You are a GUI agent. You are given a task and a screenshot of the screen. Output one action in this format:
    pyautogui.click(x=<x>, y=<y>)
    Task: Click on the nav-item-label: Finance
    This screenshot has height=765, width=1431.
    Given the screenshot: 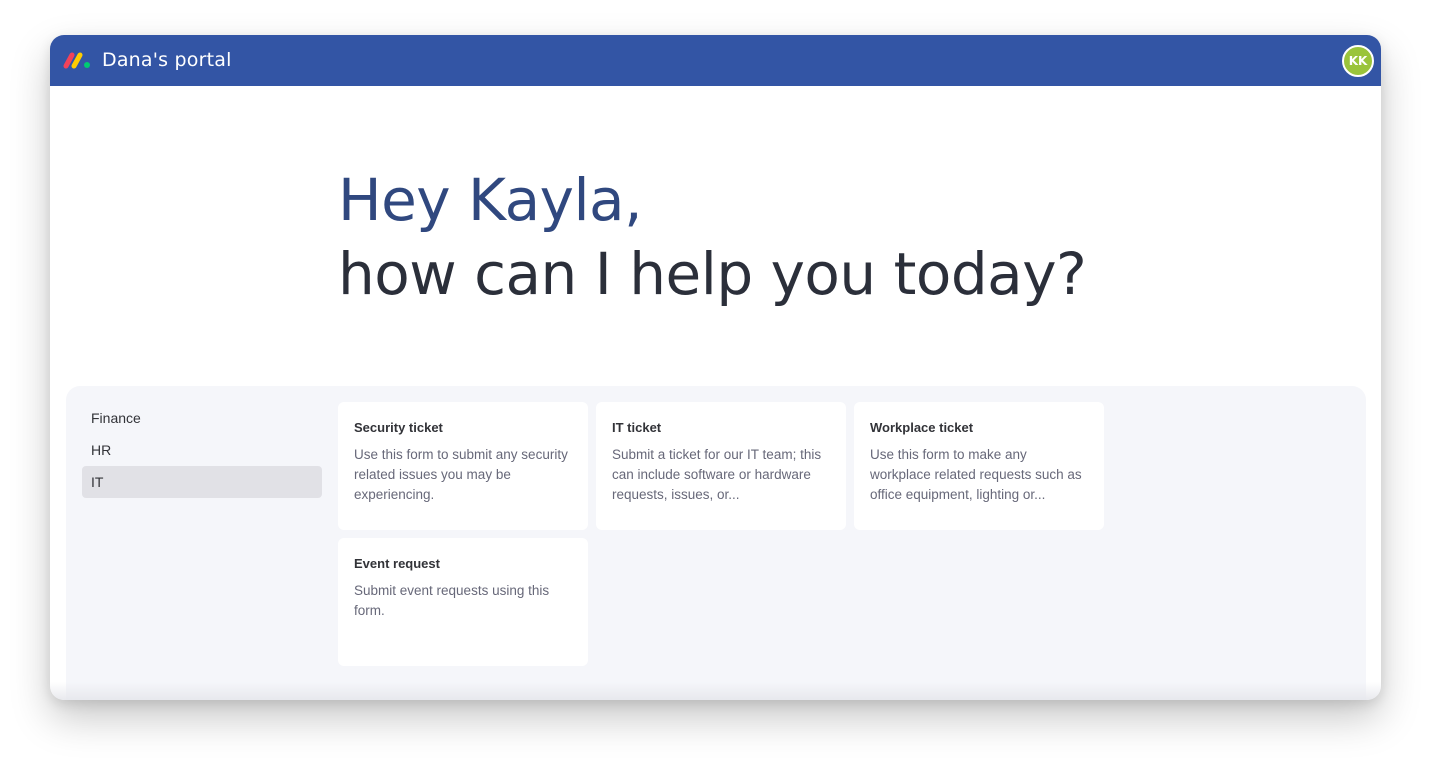 What is the action you would take?
    pyautogui.click(x=116, y=418)
    